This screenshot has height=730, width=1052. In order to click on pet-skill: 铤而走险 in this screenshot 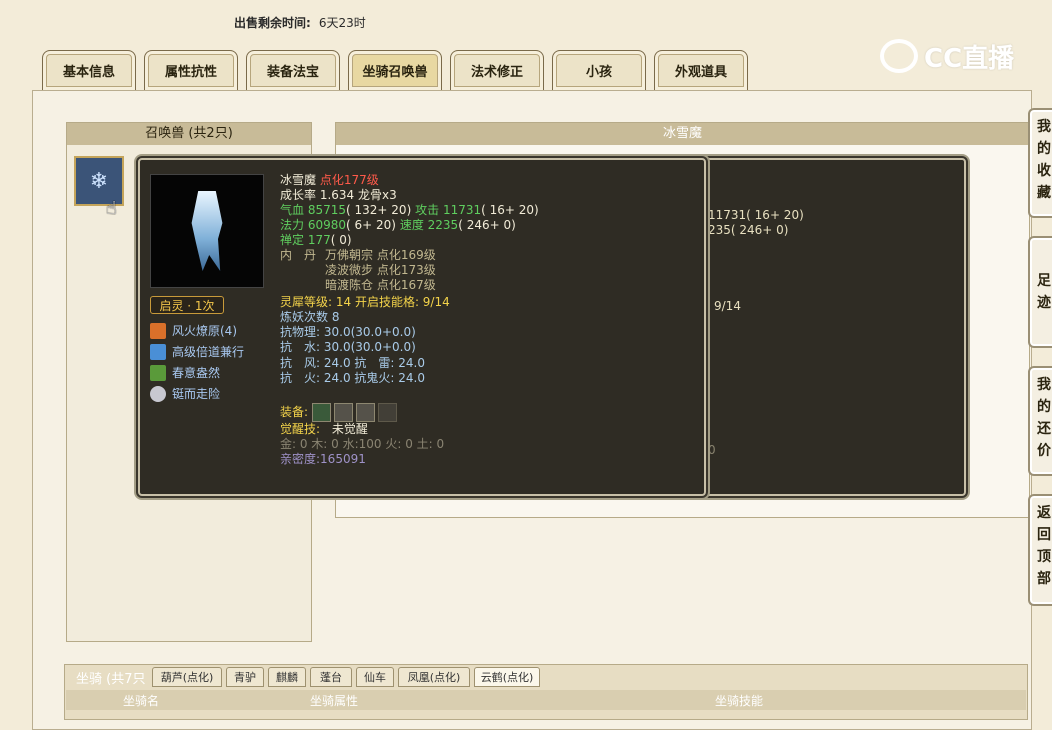, I will do `click(185, 393)`.